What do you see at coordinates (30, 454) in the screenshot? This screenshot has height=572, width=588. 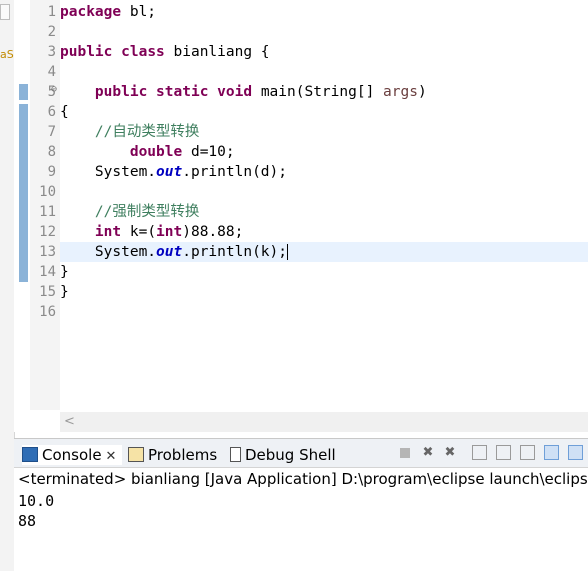 I see `console-icon` at bounding box center [30, 454].